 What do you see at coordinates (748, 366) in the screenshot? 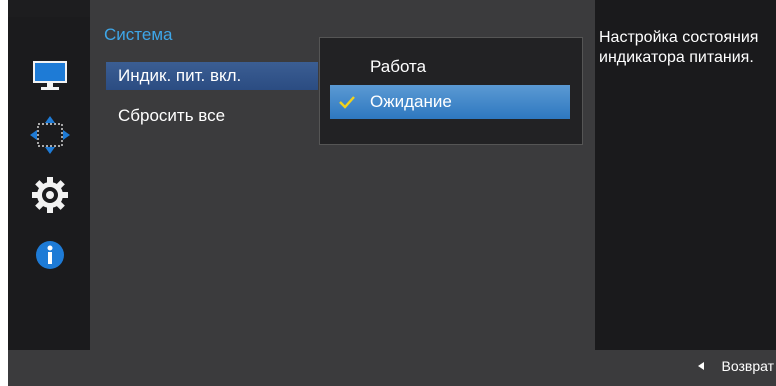
I see `back-label: Возврат` at bounding box center [748, 366].